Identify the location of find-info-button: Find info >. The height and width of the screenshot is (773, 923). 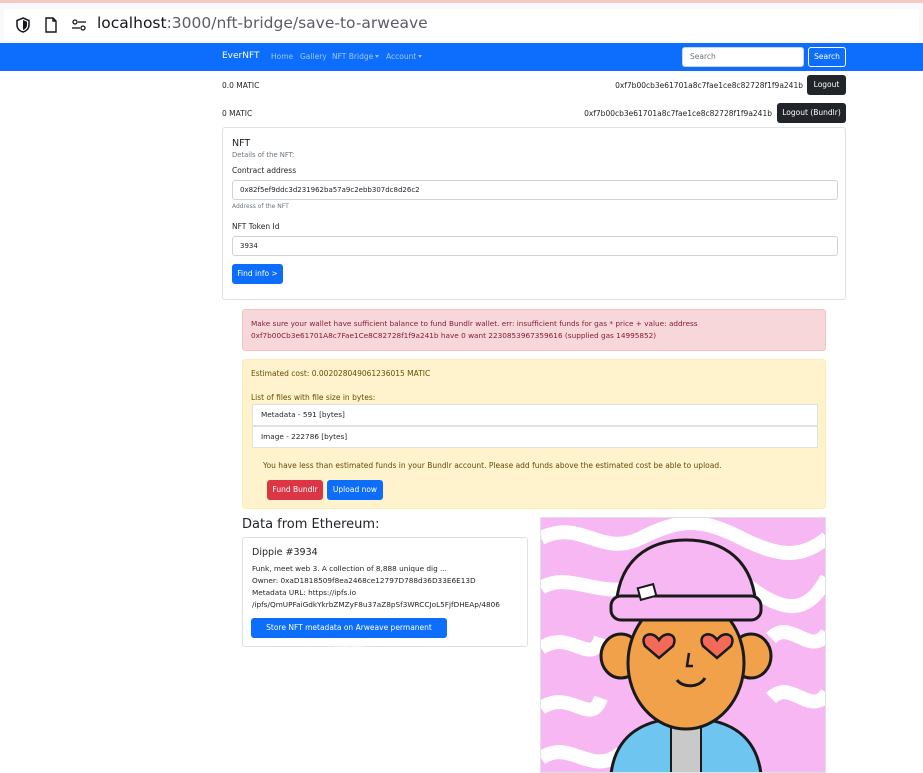
(257, 274).